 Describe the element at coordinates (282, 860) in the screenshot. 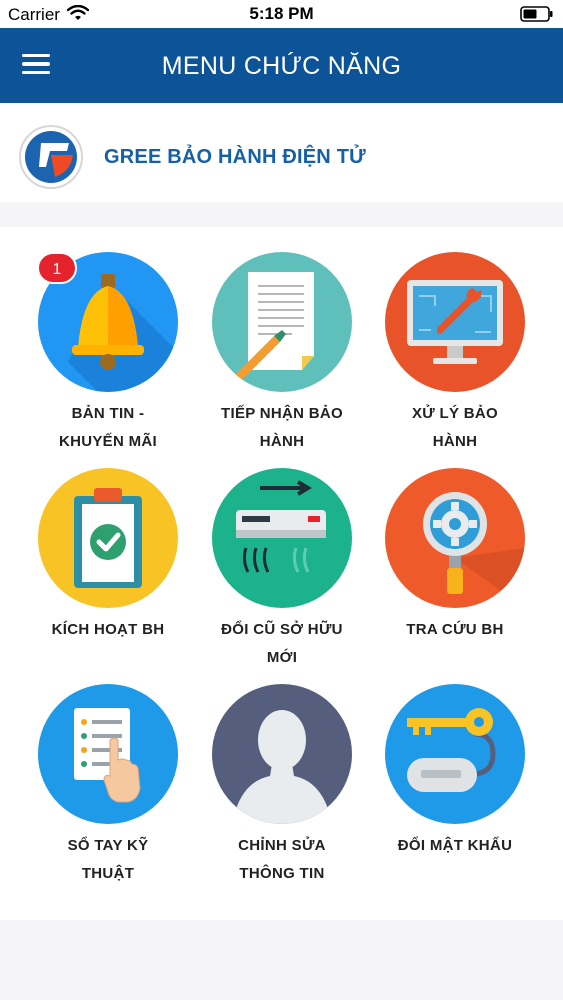

I see `menu-label: CHỈNH SỬA THÔNG TIN` at that location.